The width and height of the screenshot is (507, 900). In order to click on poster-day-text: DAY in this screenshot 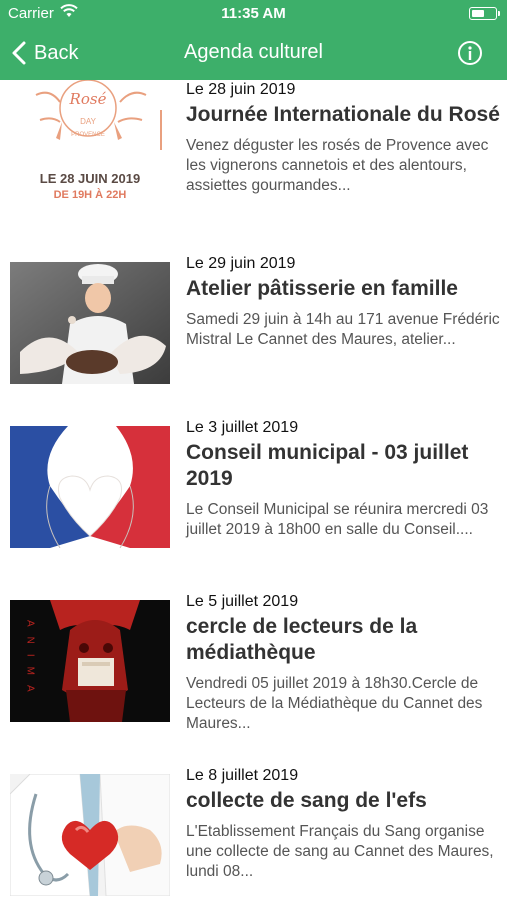, I will do `click(88, 121)`.